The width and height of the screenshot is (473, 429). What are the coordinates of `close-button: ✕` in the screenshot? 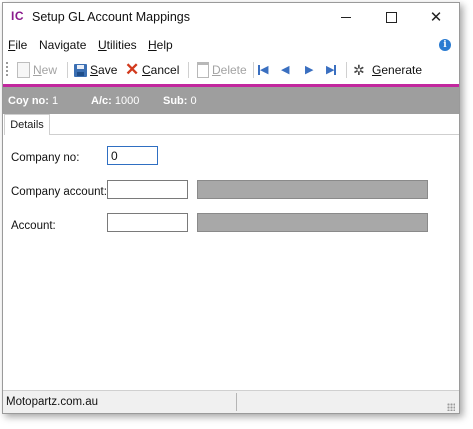 It's located at (436, 17).